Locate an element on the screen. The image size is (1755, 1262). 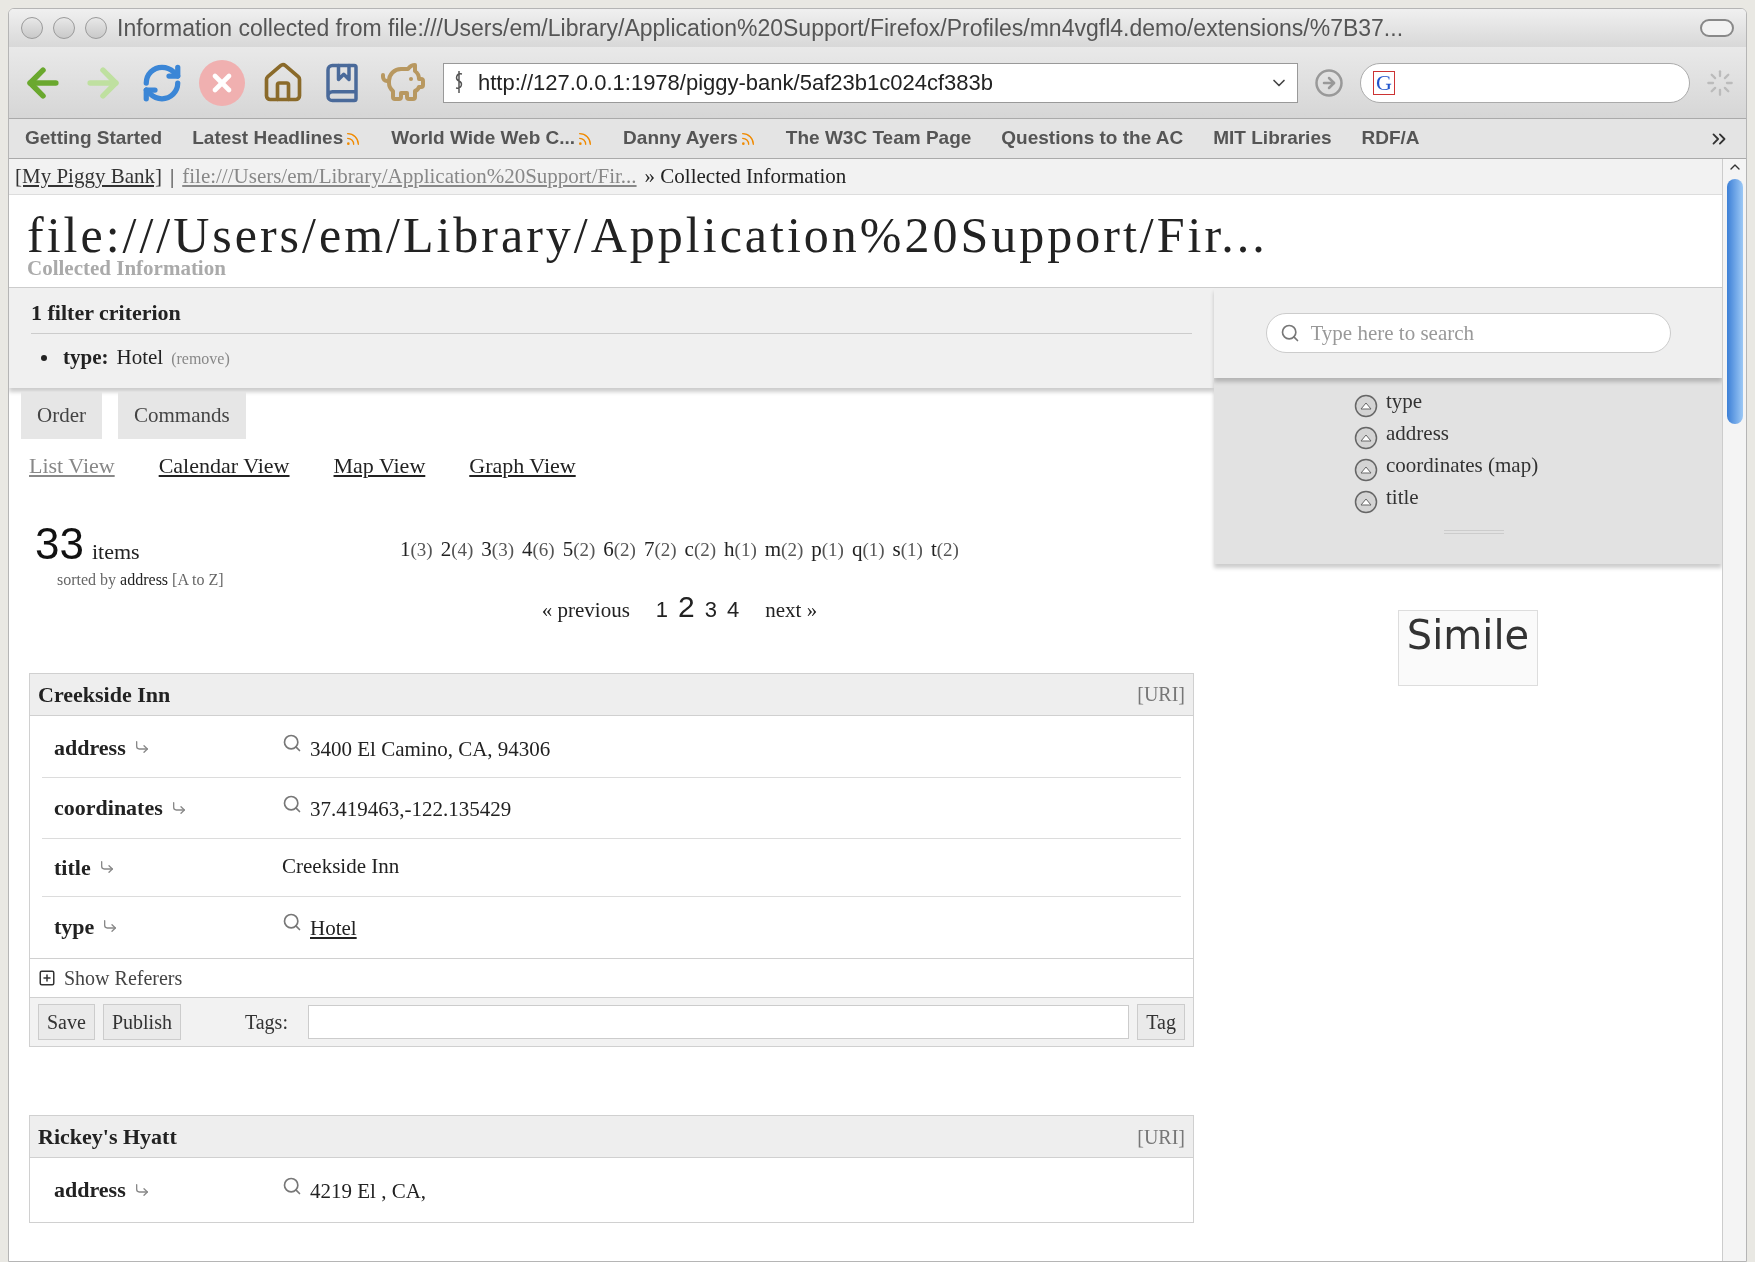
go-icon is located at coordinates (1329, 82).